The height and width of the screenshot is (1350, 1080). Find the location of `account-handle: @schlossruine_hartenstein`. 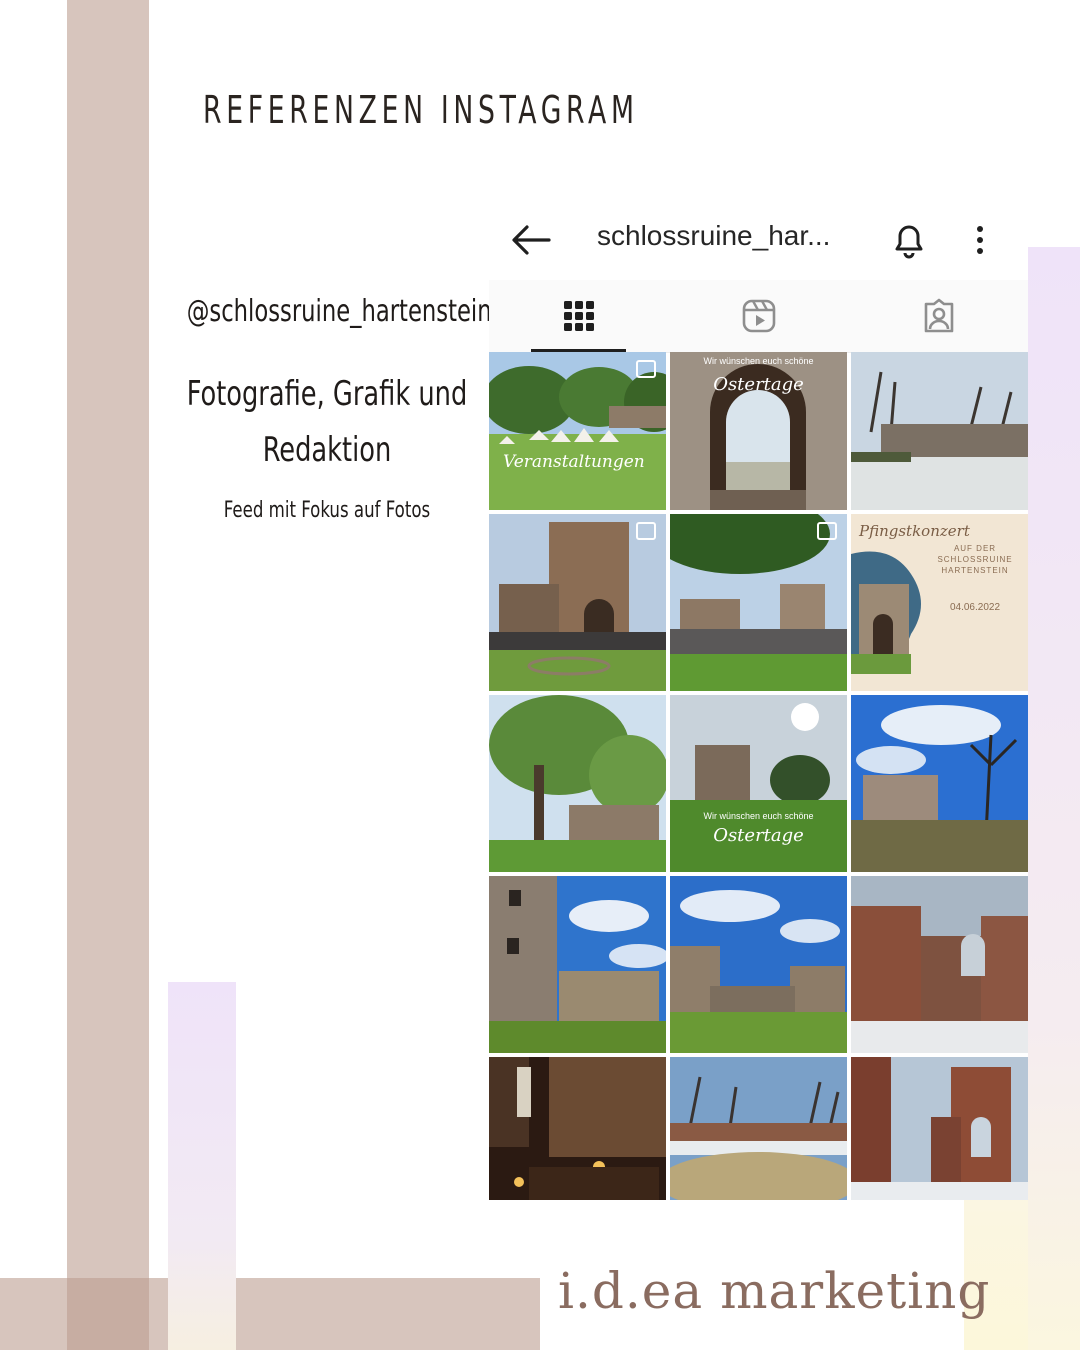

account-handle: @schlossruine_hartenstein is located at coordinates (339, 311).